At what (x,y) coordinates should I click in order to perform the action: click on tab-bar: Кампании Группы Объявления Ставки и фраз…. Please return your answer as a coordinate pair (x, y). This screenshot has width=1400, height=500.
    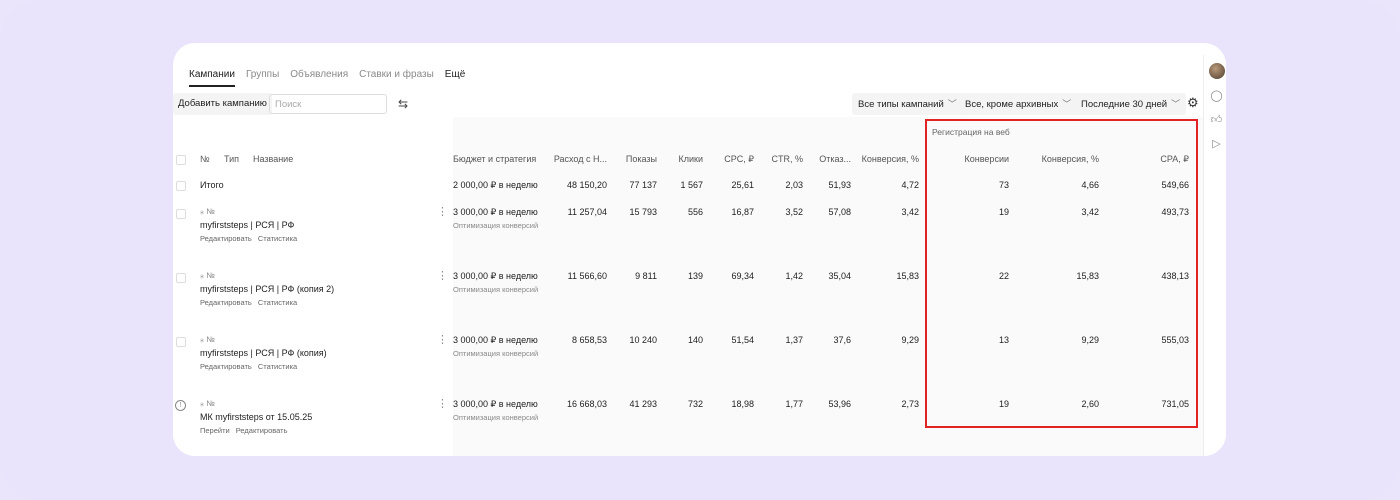
    Looking at the image, I should click on (327, 78).